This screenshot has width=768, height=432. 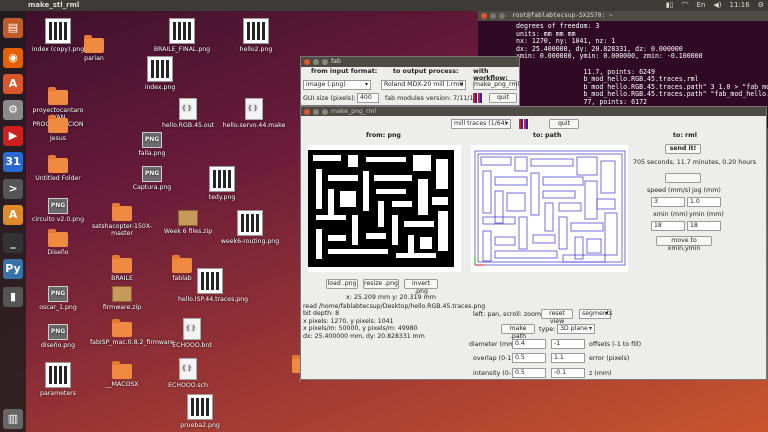 I want to click on desktop-icon: parian, so click(x=94, y=48).